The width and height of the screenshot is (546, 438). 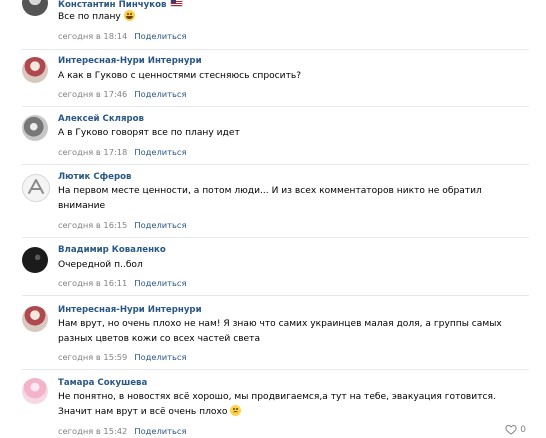 I want to click on us-flag-icon, so click(x=177, y=3).